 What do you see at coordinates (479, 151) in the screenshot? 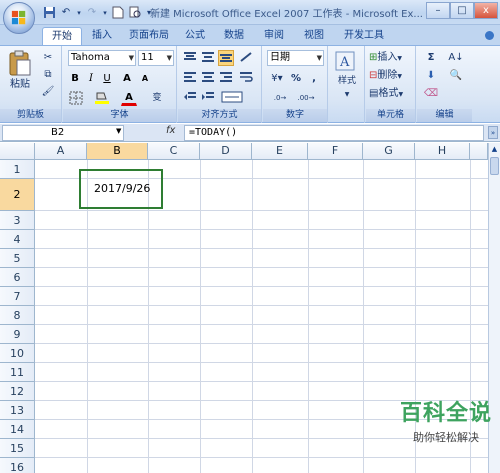
I see `column-header-partial` at bounding box center [479, 151].